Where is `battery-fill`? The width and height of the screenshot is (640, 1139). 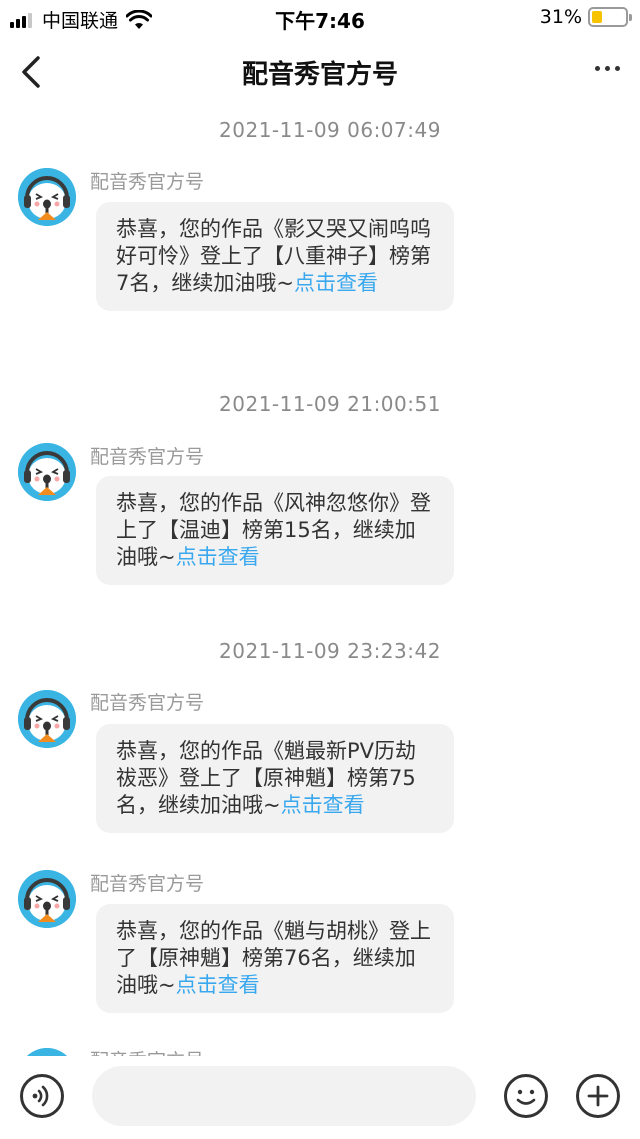 battery-fill is located at coordinates (597, 17).